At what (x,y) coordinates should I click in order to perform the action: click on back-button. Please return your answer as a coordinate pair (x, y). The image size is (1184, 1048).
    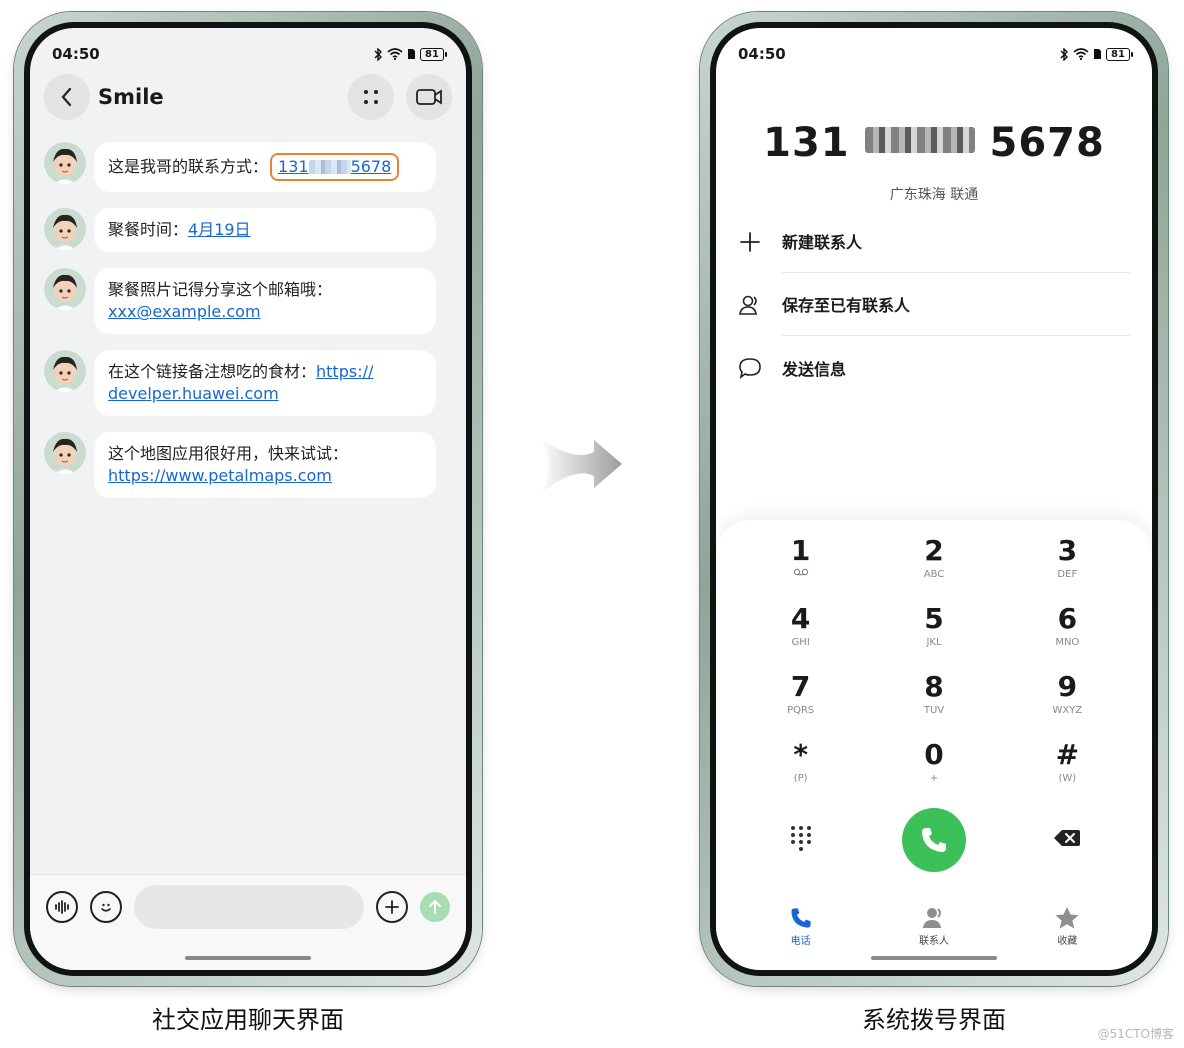
    Looking at the image, I should click on (67, 97).